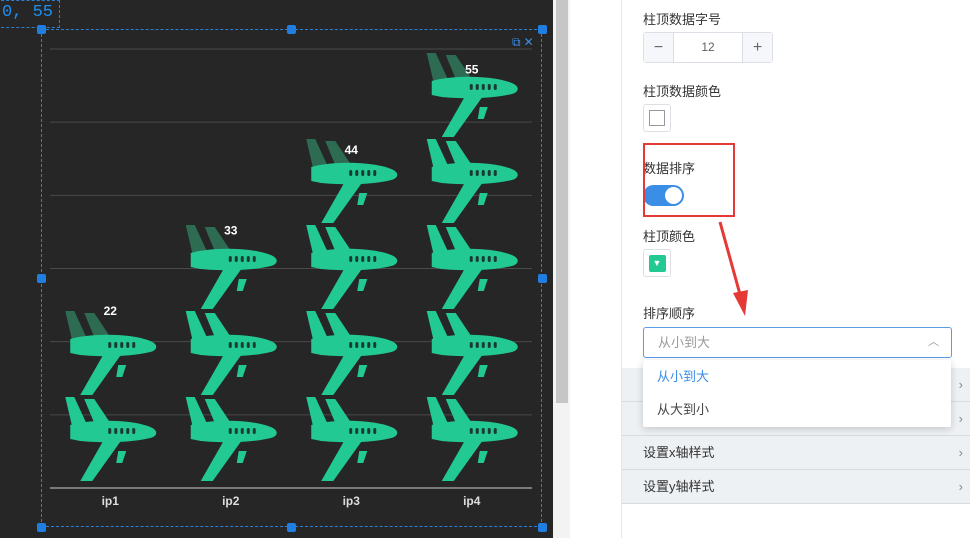 The width and height of the screenshot is (970, 538). I want to click on label-color-picker, so click(657, 118).